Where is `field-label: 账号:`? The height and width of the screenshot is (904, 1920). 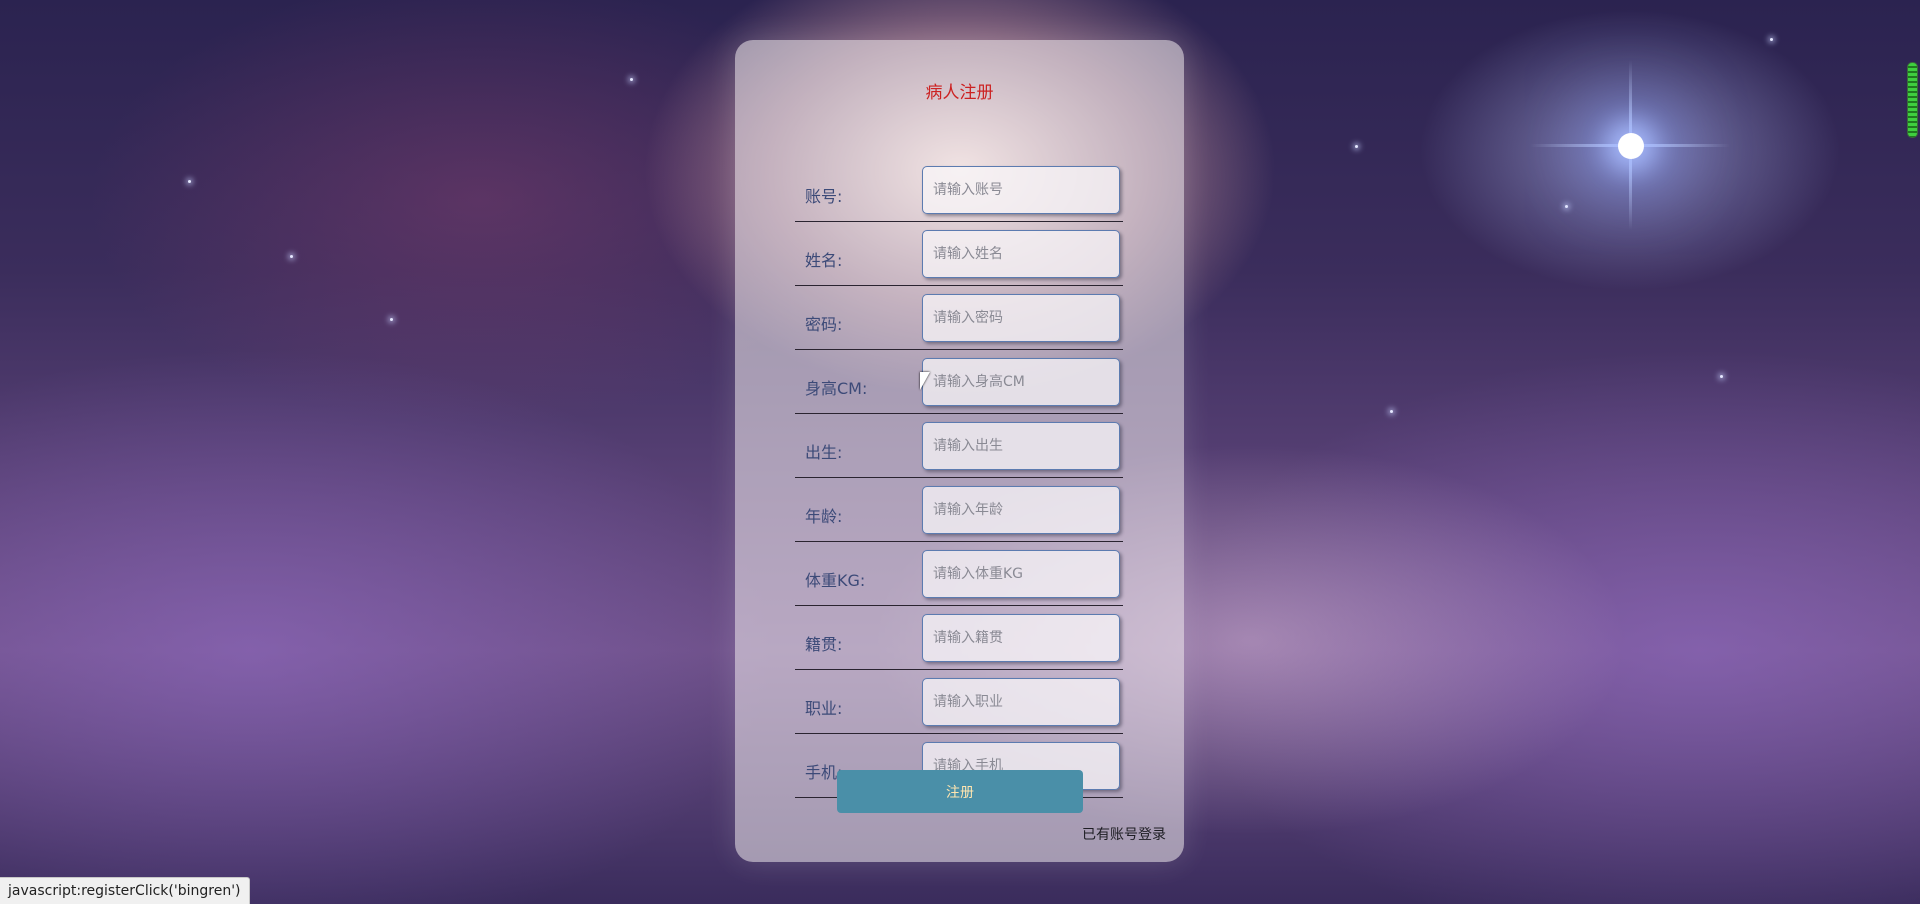
field-label: 账号: is located at coordinates (824, 196).